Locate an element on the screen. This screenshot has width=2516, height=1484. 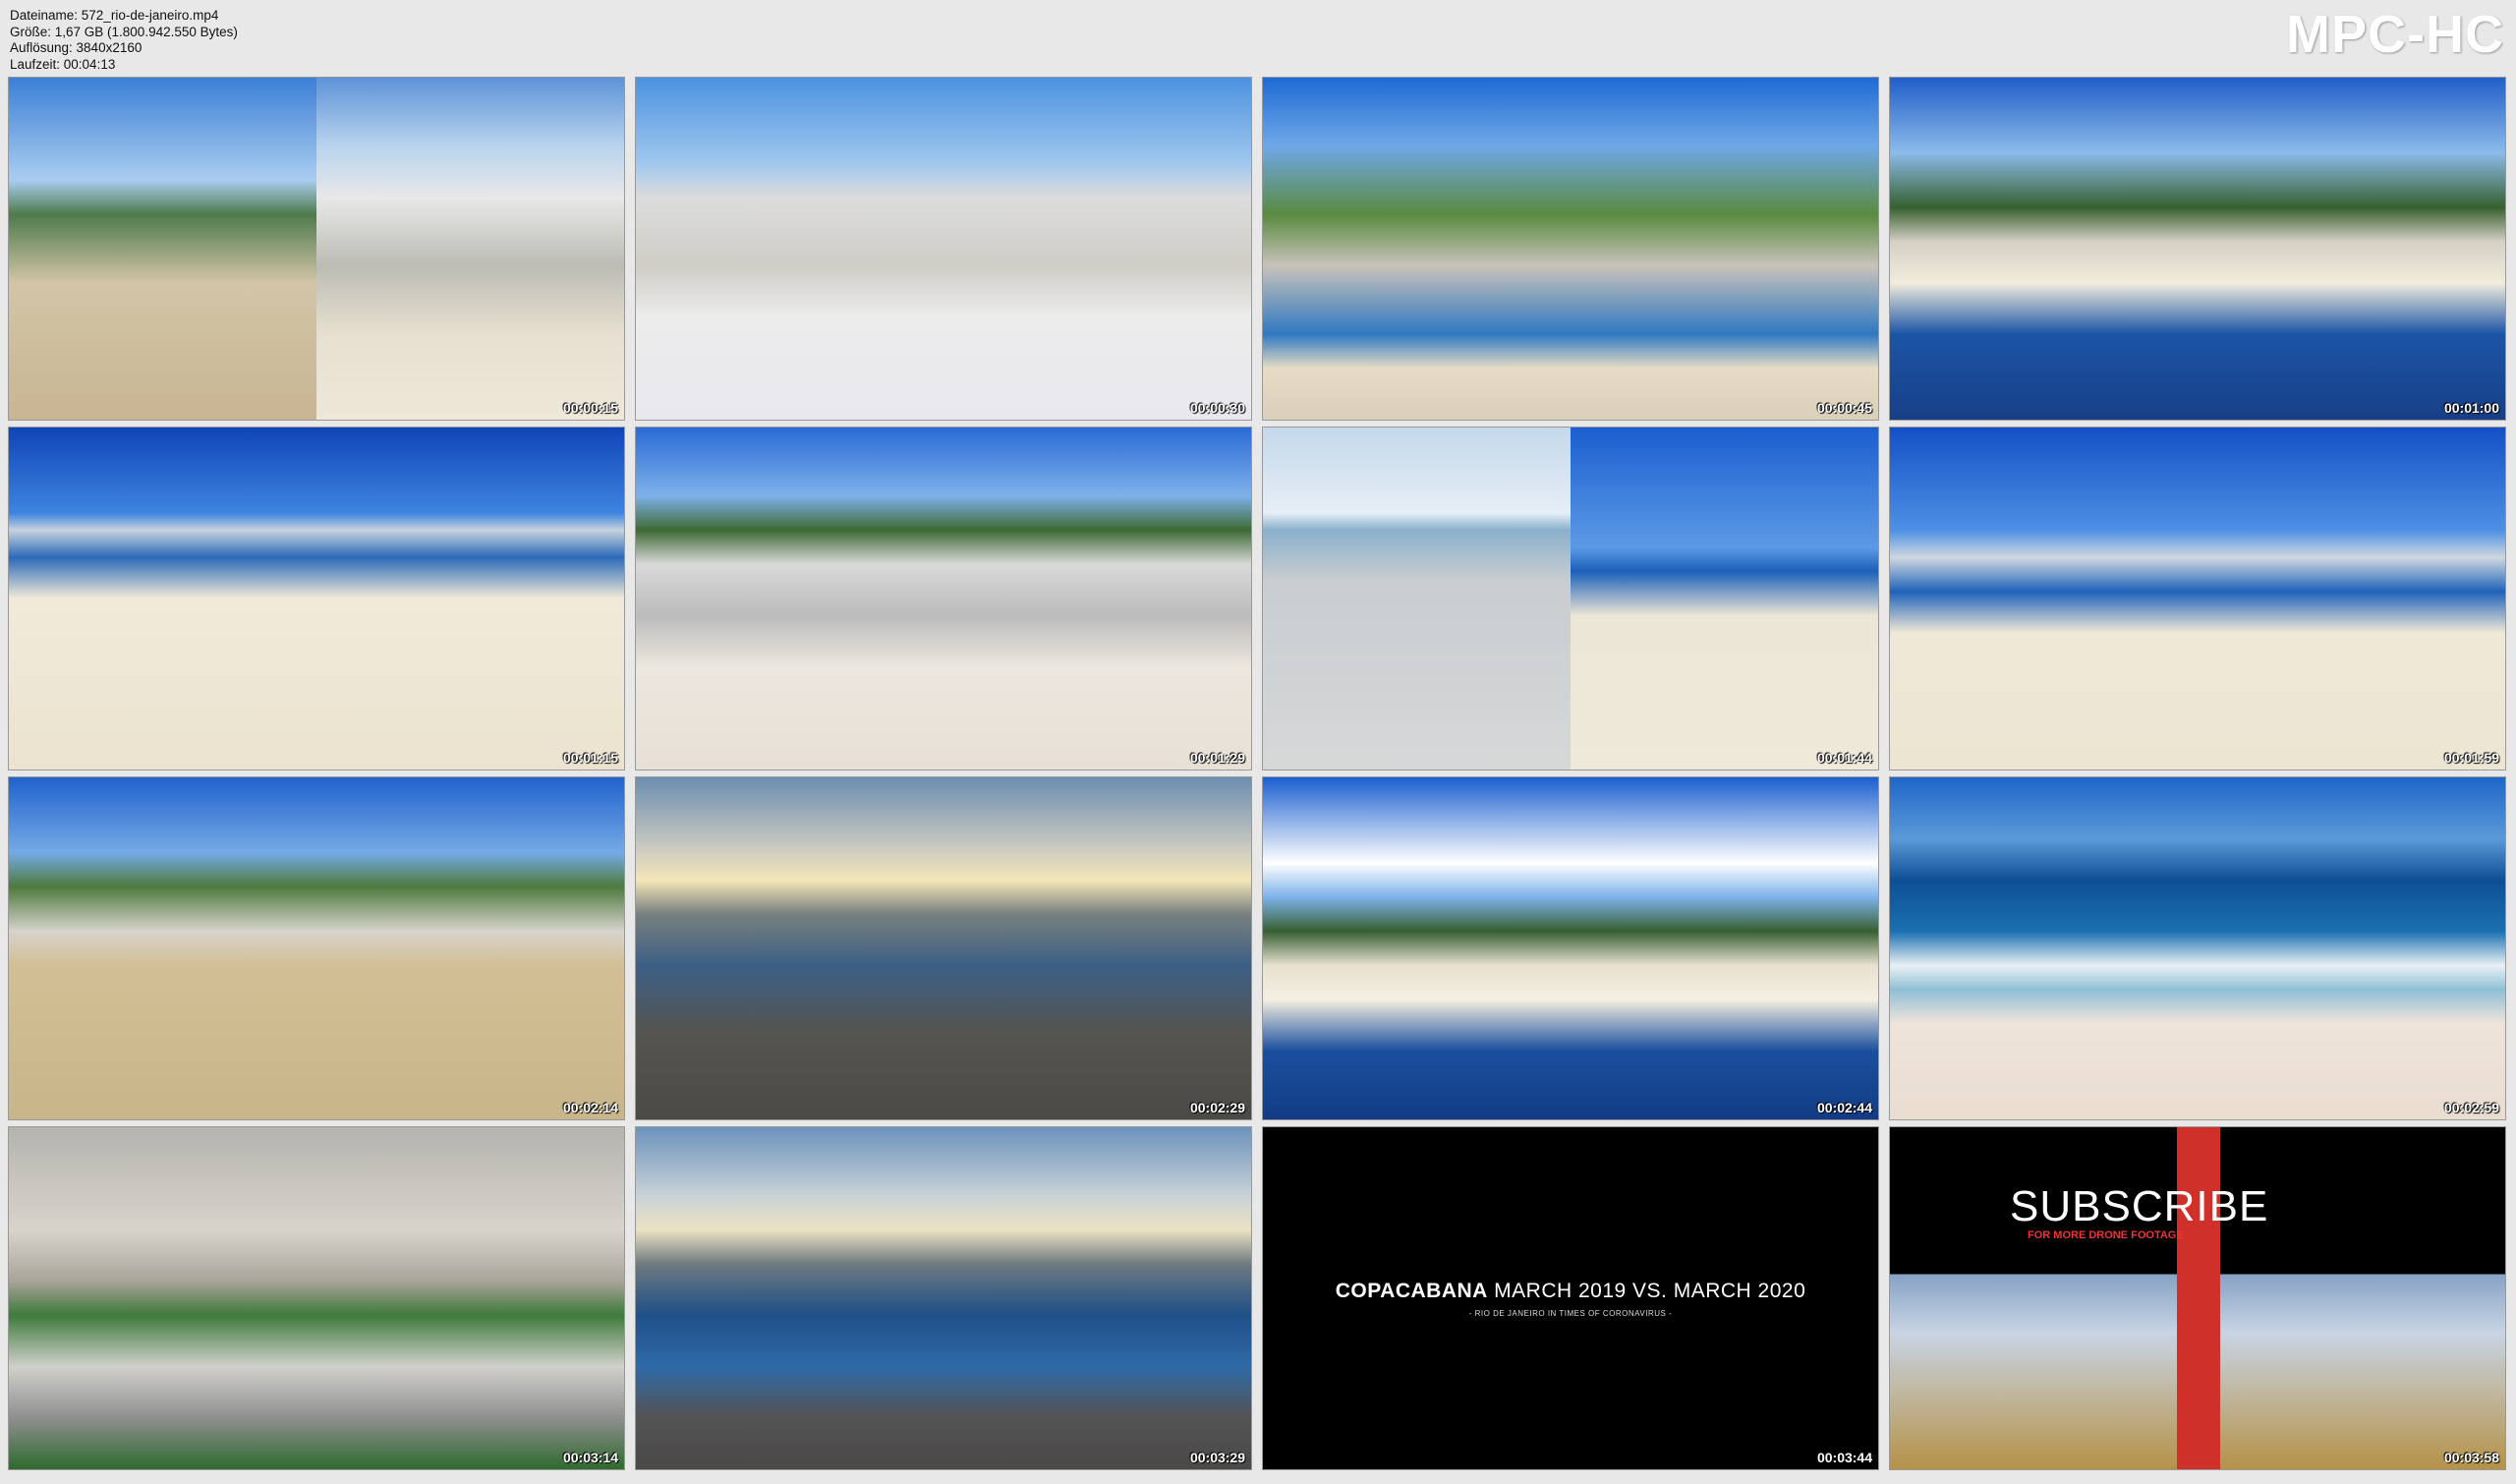
timestamp: 00:02:29 is located at coordinates (1217, 1107).